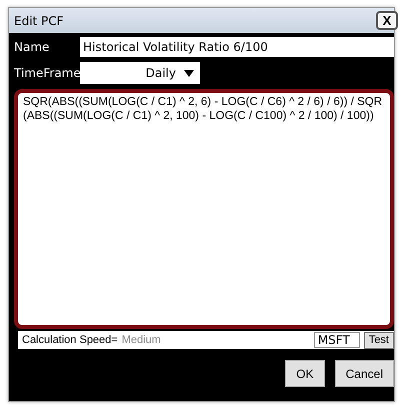  What do you see at coordinates (364, 373) in the screenshot?
I see `cancel-button: Cancel` at bounding box center [364, 373].